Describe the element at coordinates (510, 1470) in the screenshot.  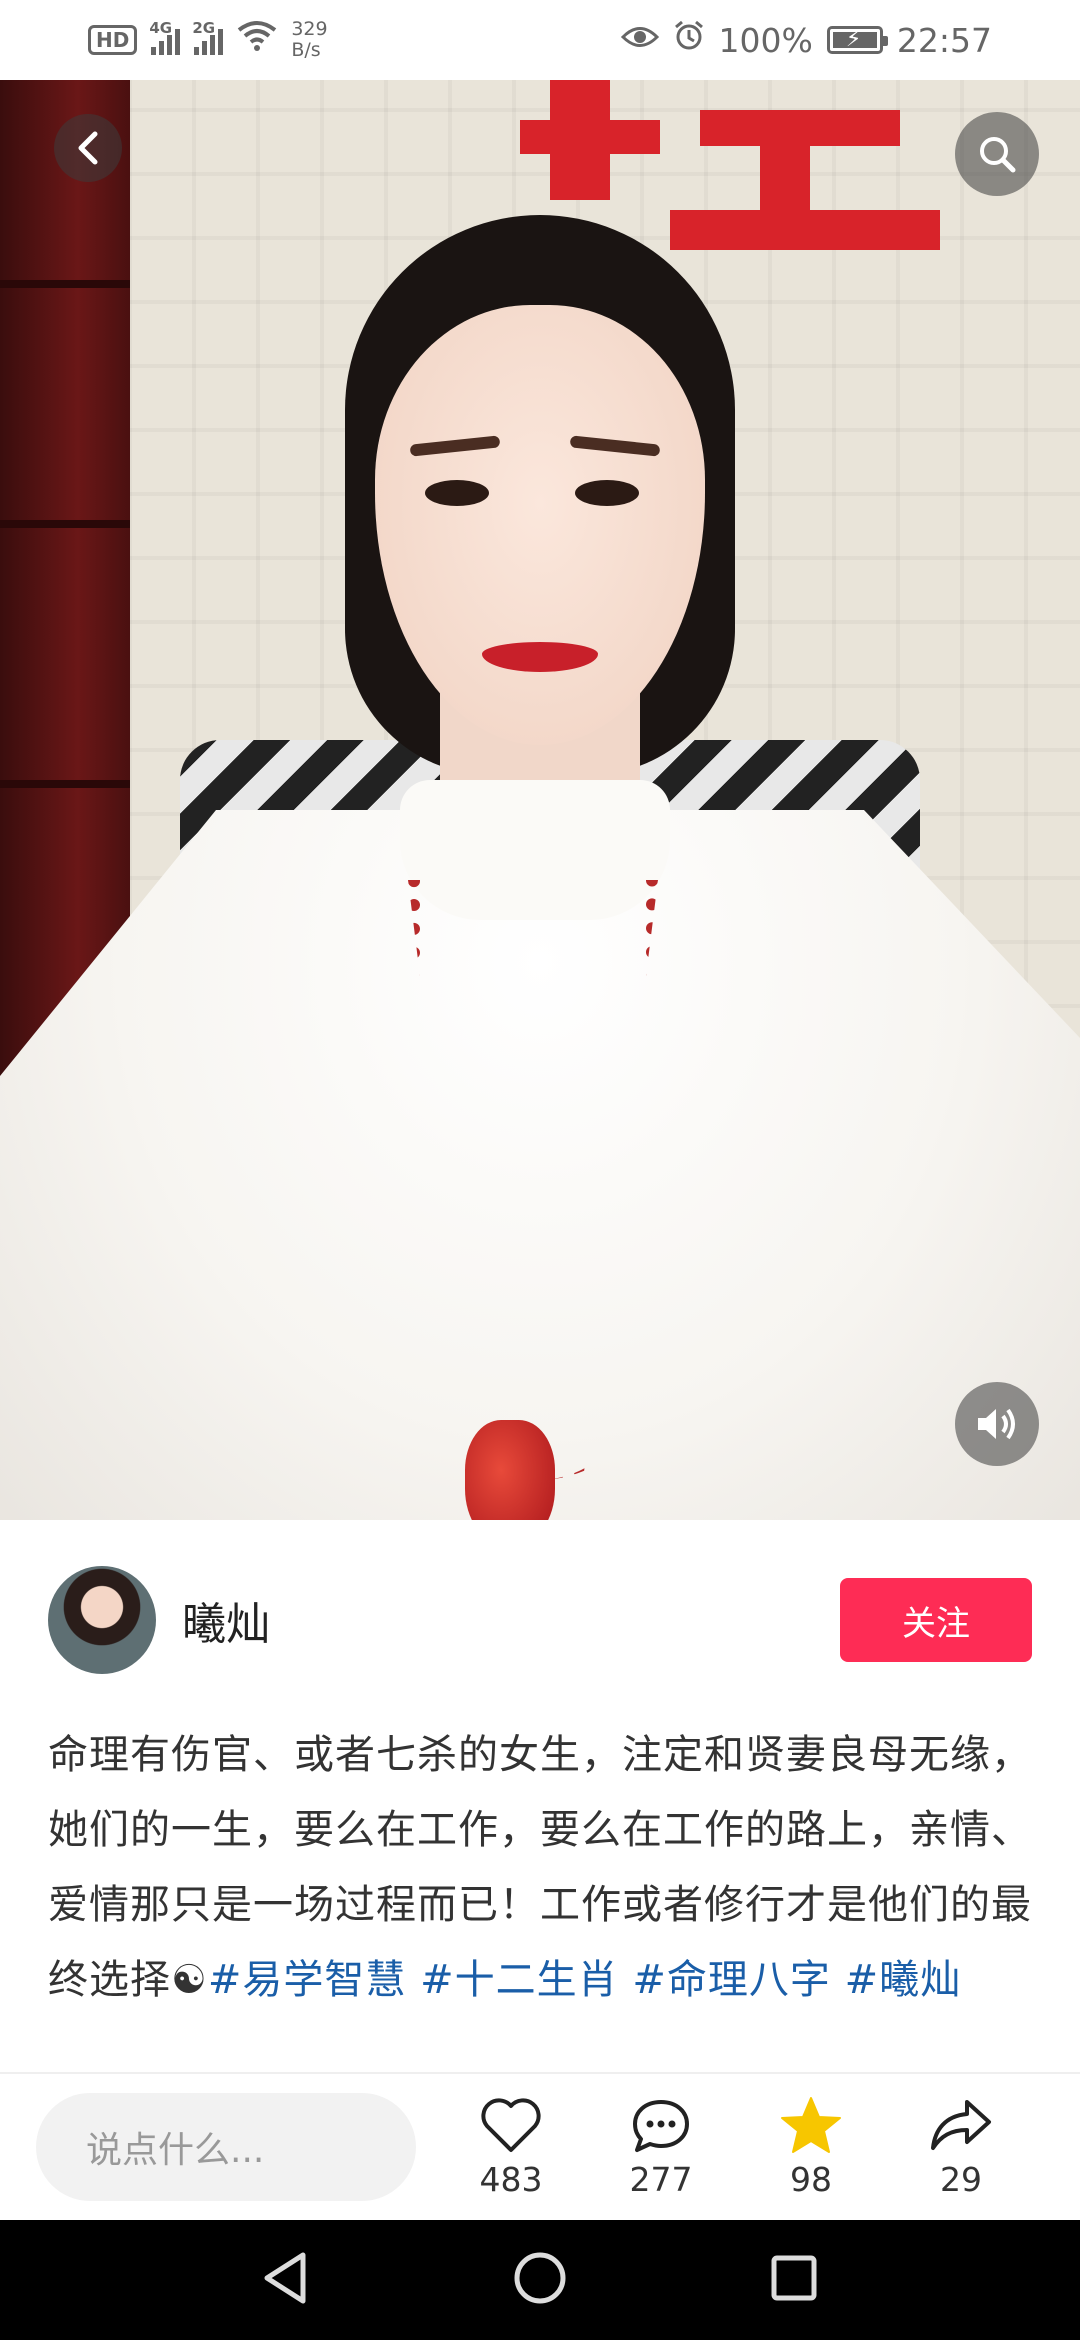
I see `red-pendant` at that location.